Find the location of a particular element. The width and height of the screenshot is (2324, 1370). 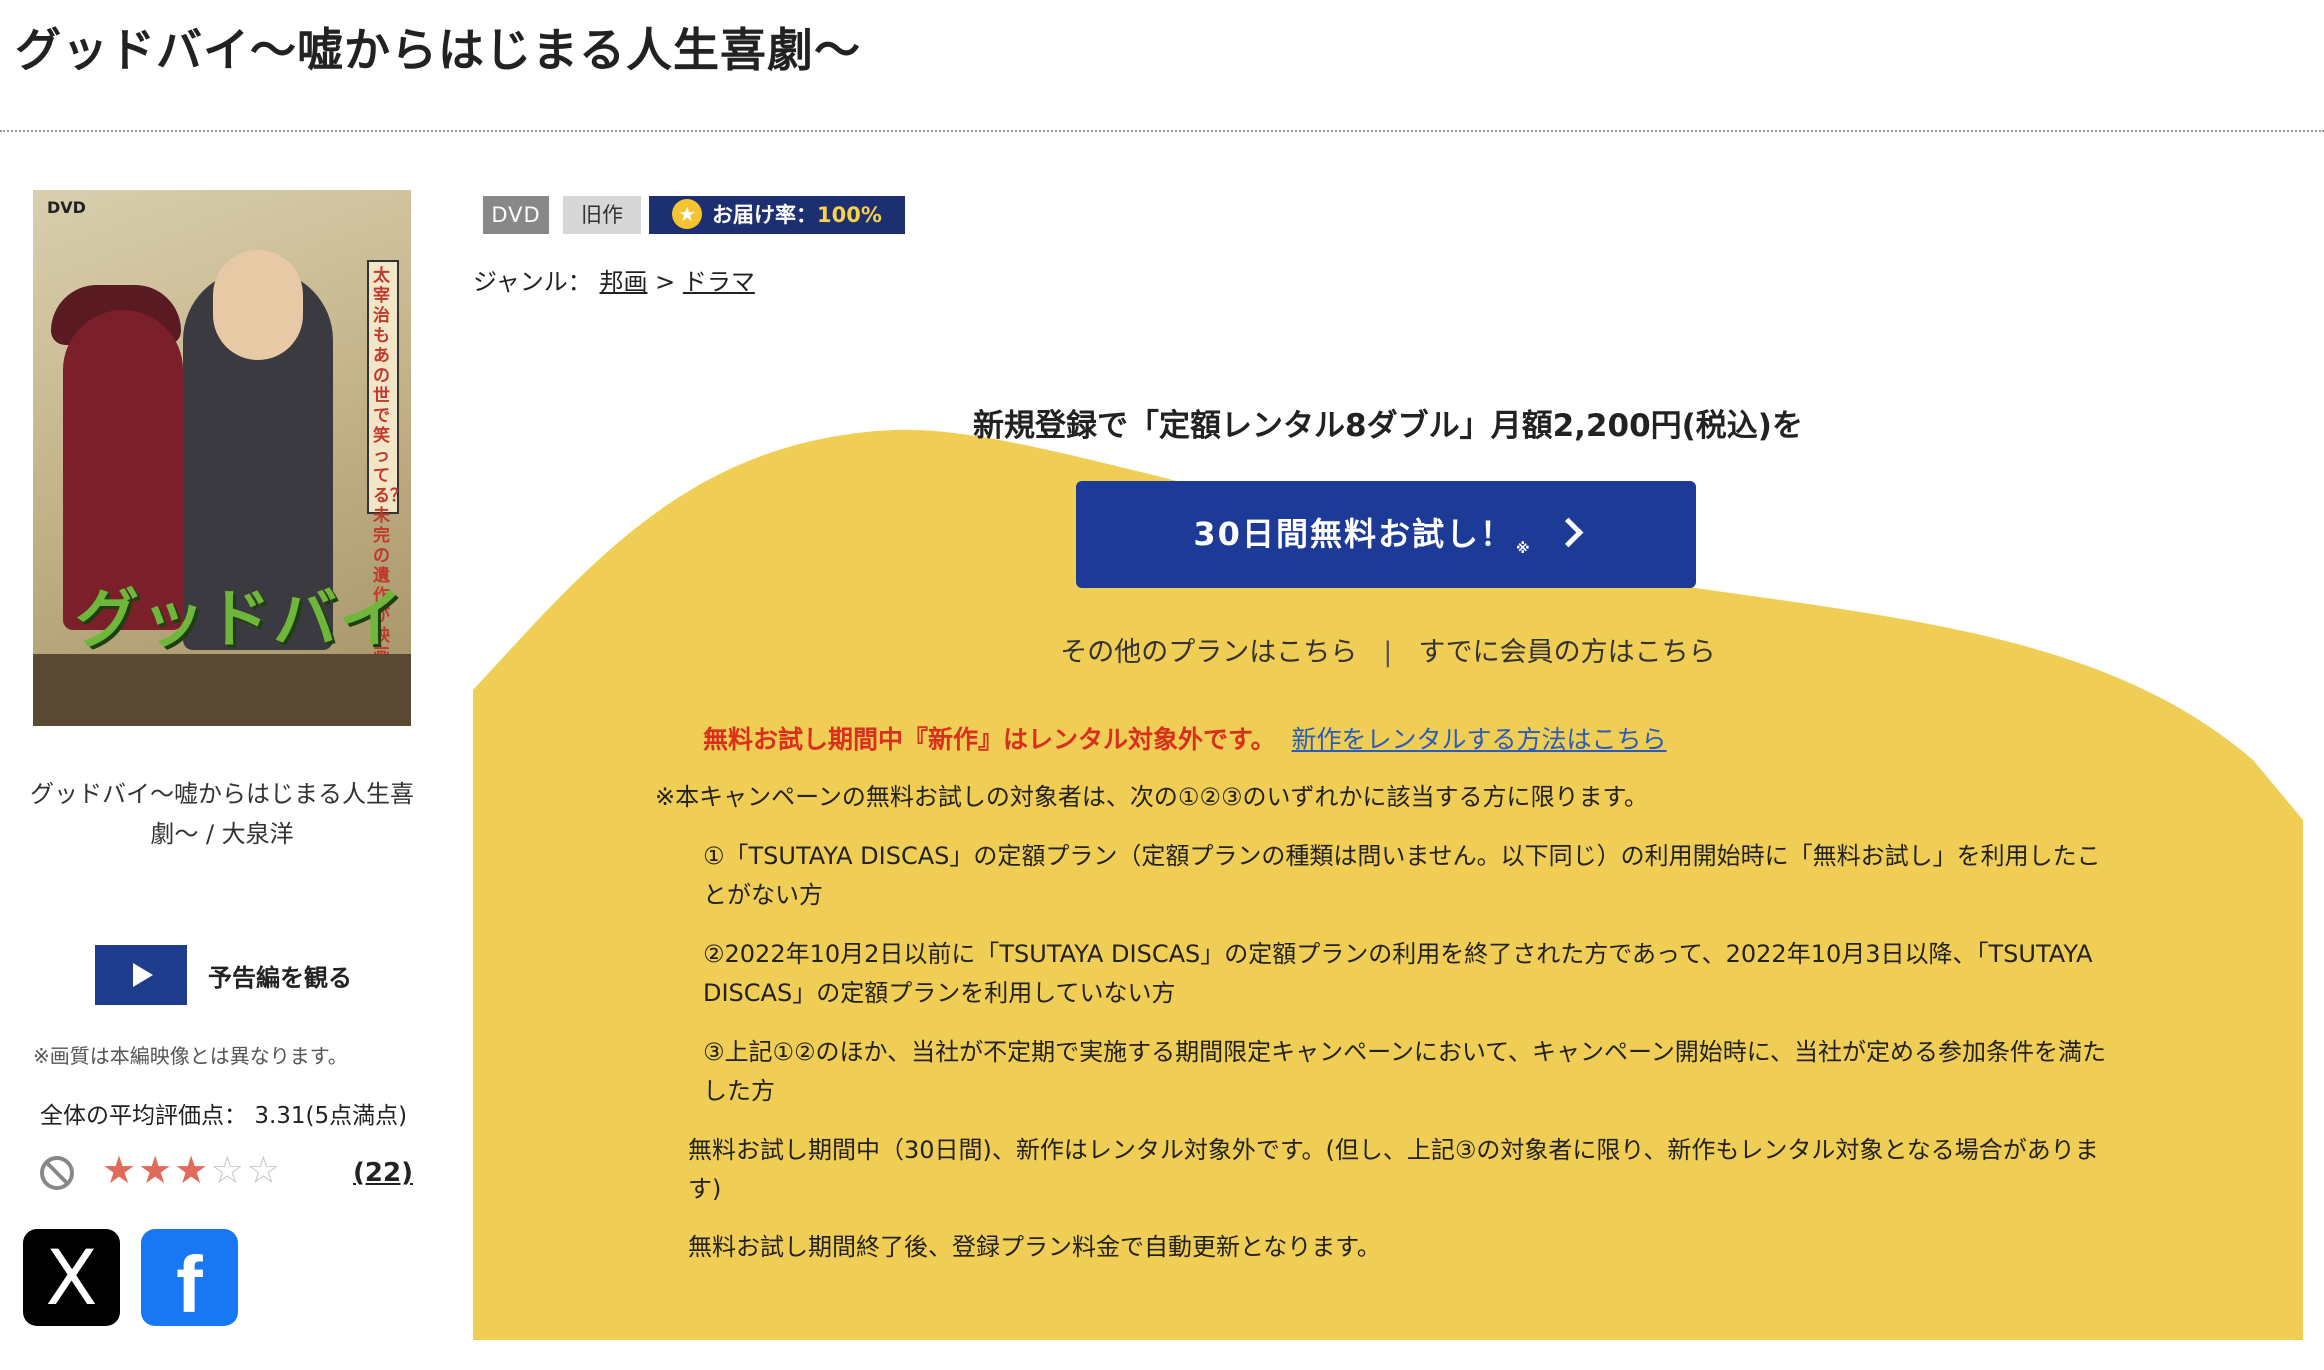

star-icon-2: ★ is located at coordinates (156, 1170).